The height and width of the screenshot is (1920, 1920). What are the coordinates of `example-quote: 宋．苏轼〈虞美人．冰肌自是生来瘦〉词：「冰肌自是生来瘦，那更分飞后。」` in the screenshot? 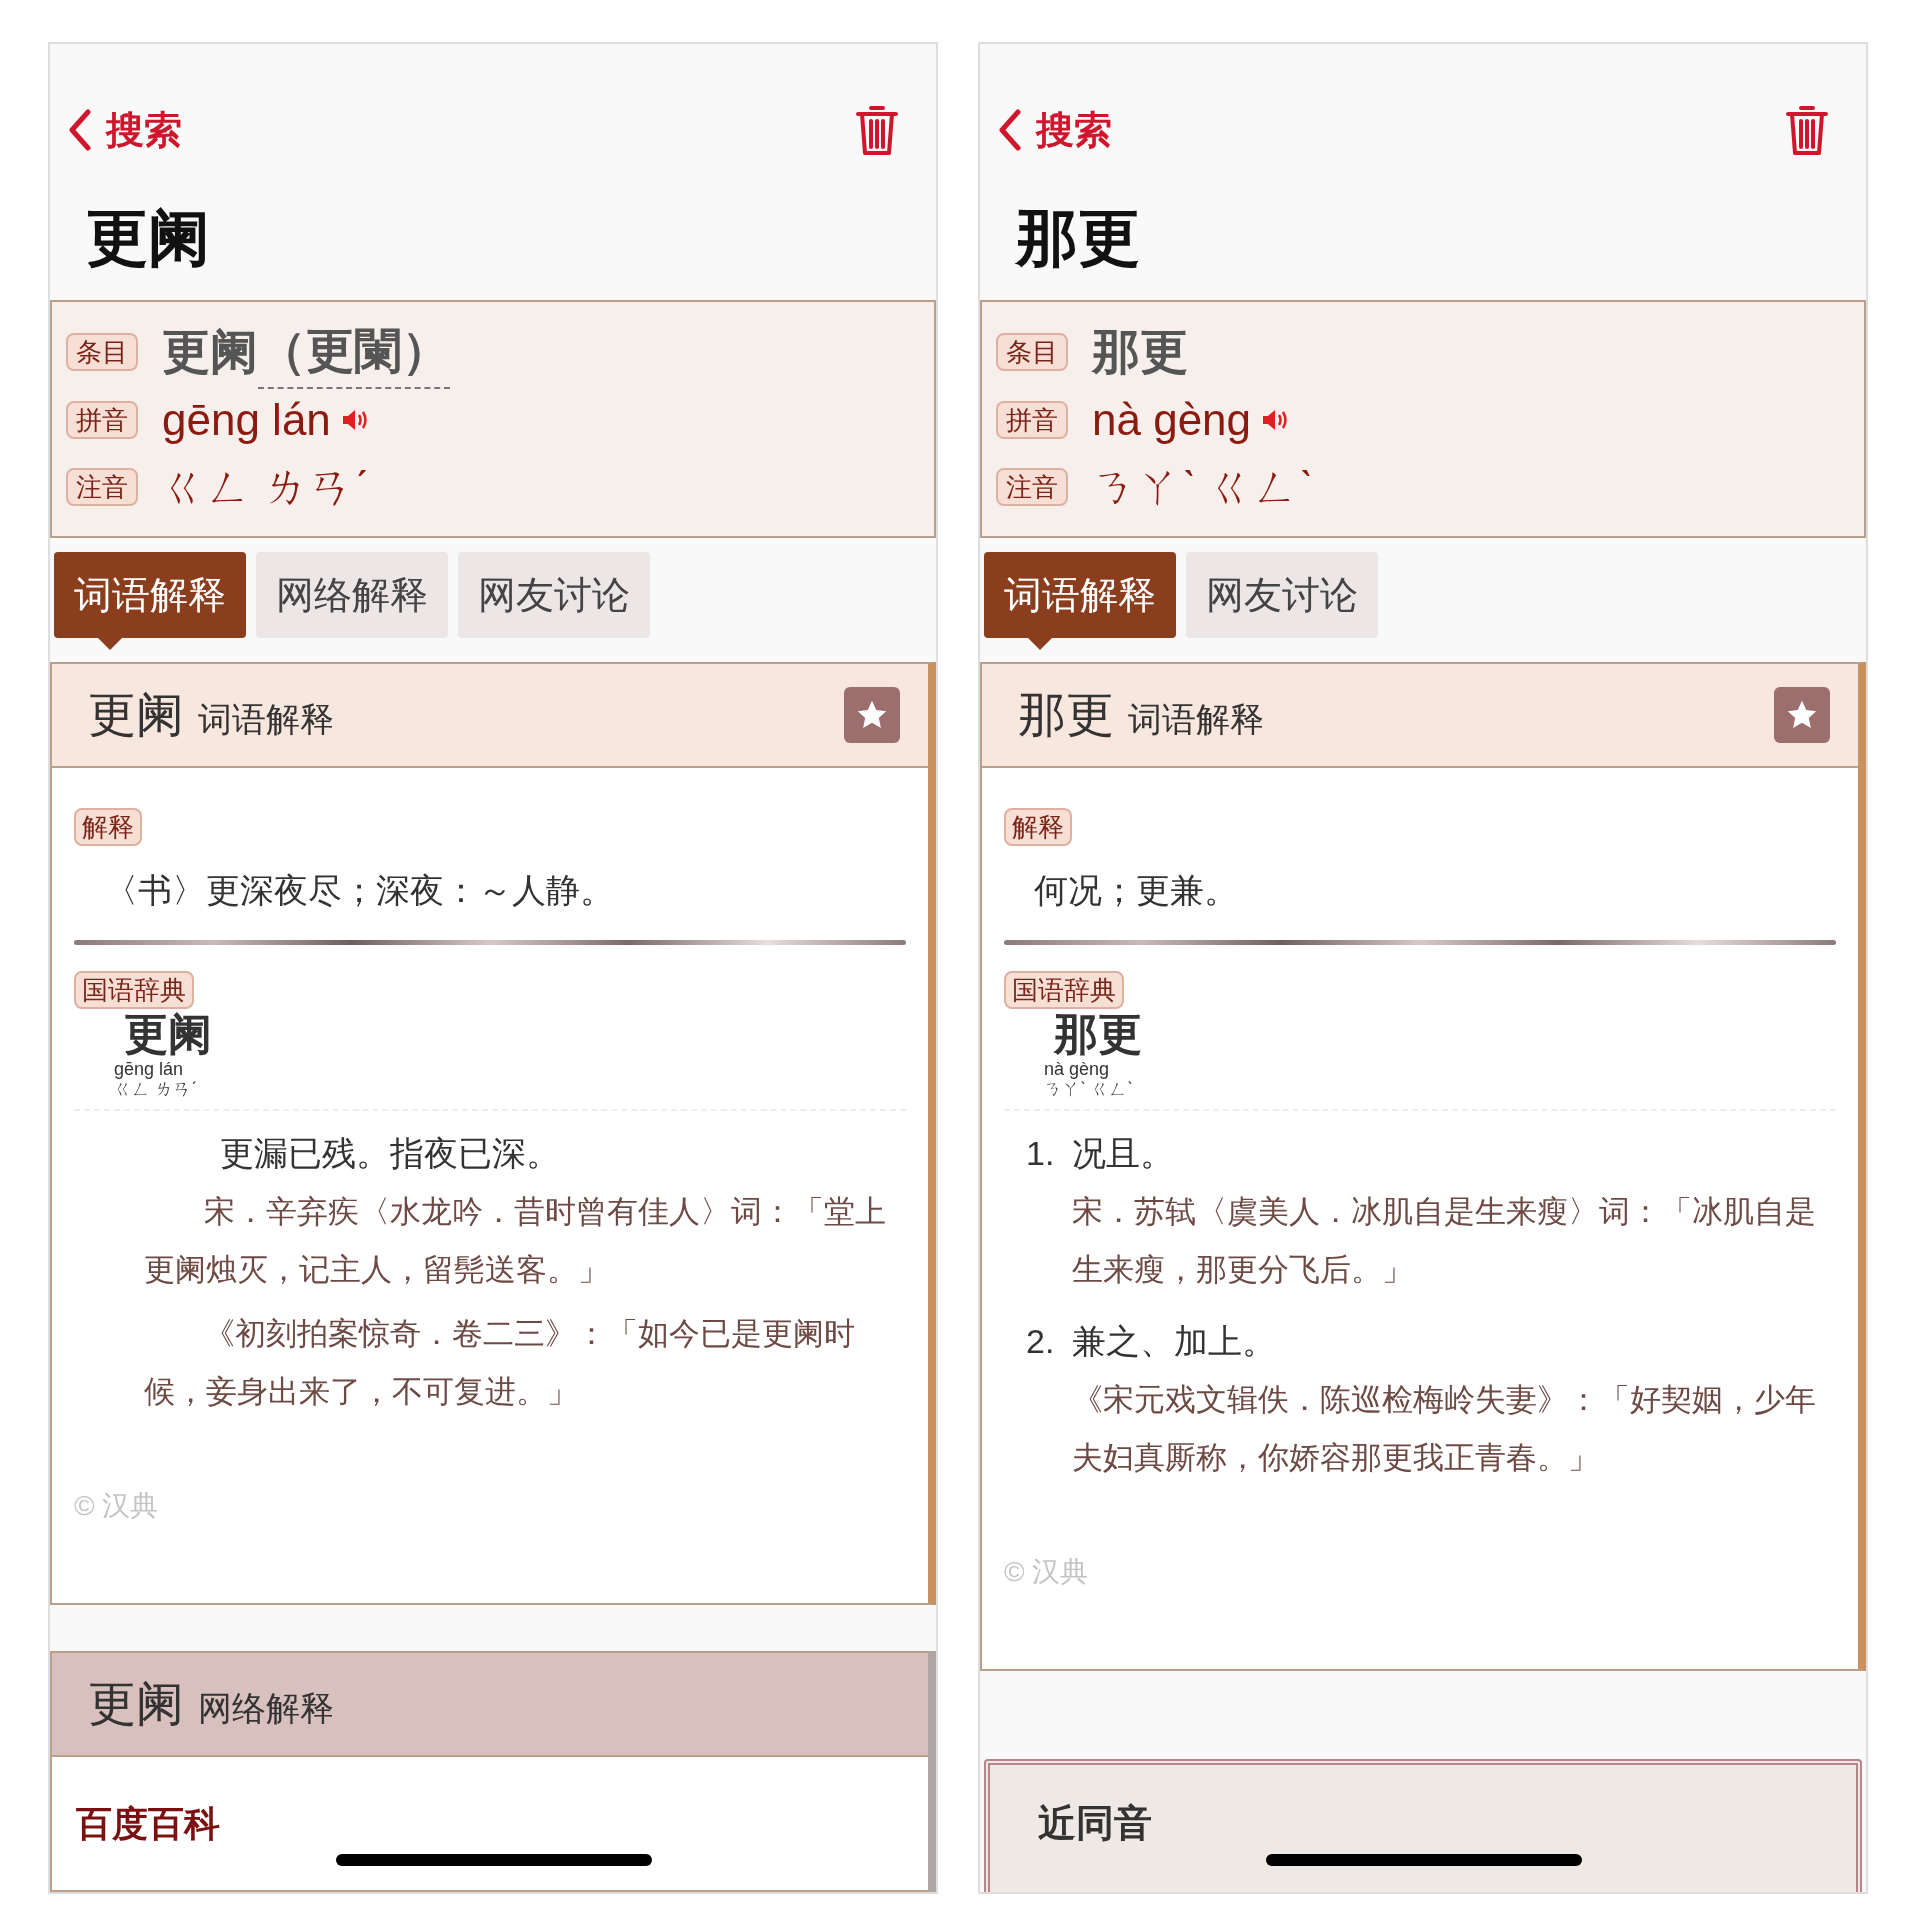 It's located at (1445, 1241).